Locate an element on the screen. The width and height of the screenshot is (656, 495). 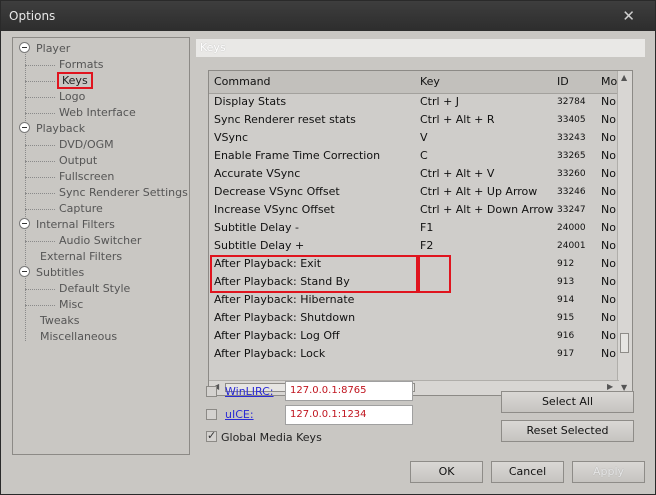
tree-item-keys: Keys is located at coordinates (75, 80).